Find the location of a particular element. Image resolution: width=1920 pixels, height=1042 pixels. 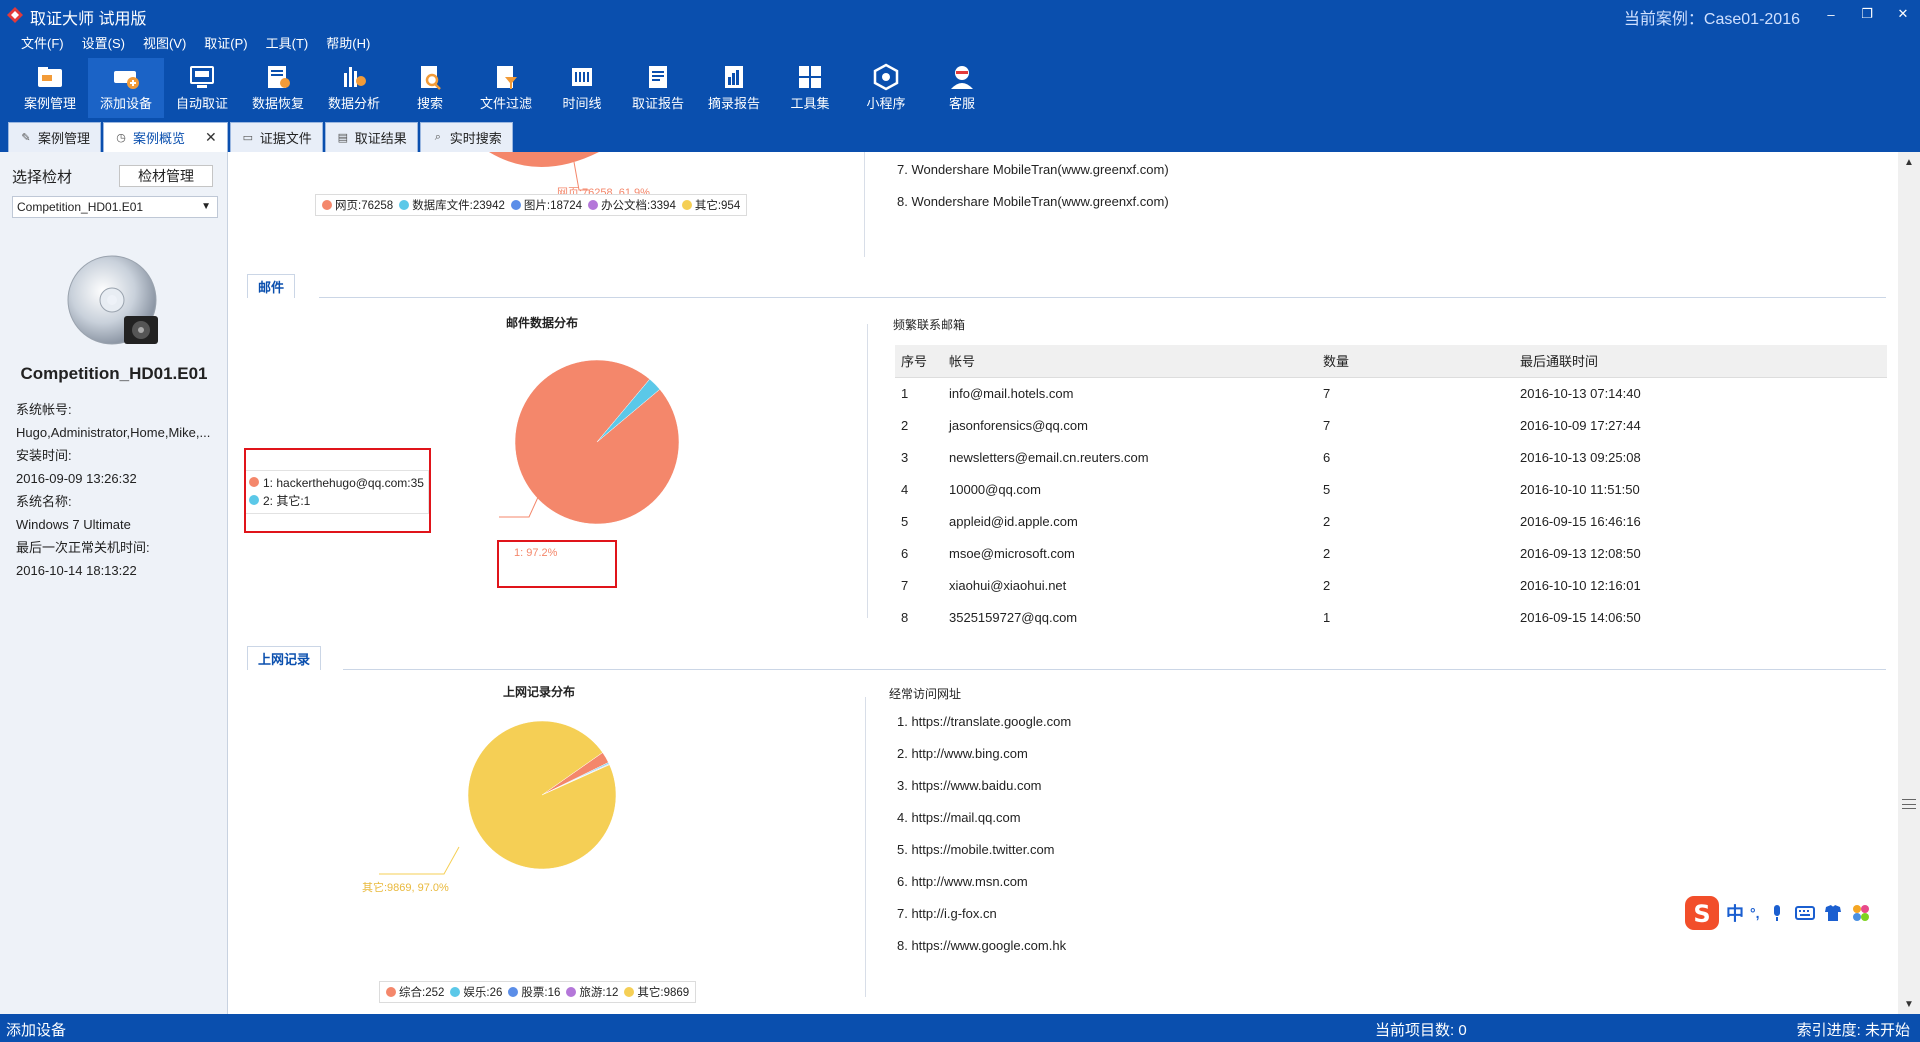

scroll-up-icon: ▲ is located at coordinates (1909, 162).